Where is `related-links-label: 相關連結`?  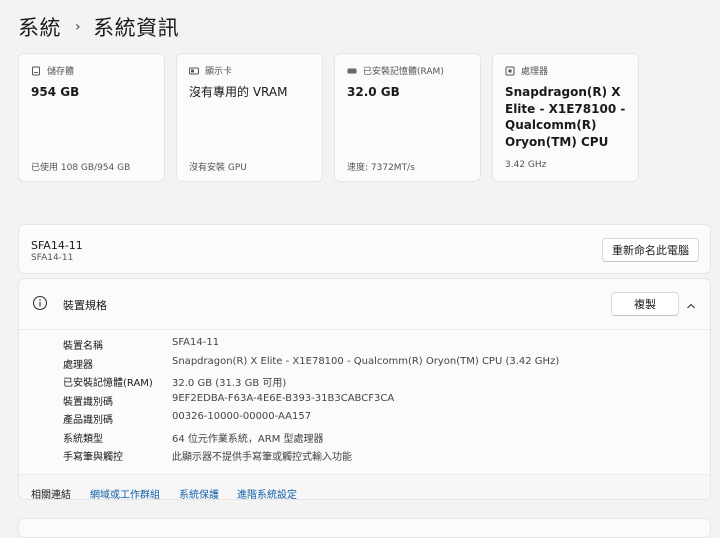
related-links-label: 相關連結 is located at coordinates (51, 495).